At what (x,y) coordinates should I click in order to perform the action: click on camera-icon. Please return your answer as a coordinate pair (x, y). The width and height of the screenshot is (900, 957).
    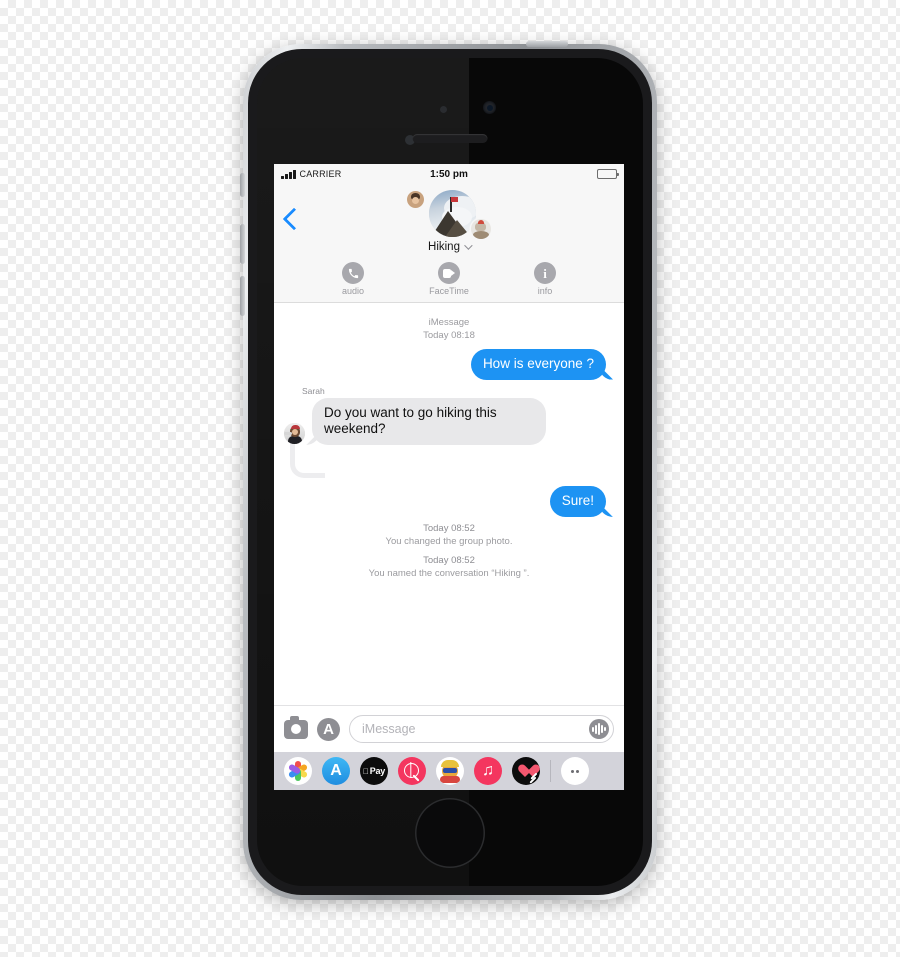
    Looking at the image, I should click on (296, 727).